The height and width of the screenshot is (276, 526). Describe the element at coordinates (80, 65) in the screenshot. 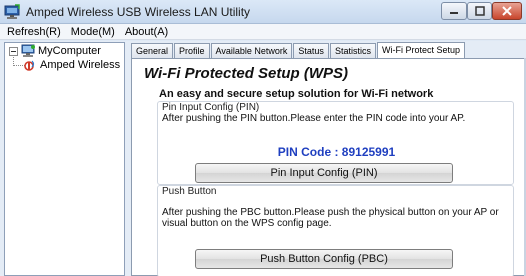

I see `tree-item-adapter-label: Amped Wireless` at that location.